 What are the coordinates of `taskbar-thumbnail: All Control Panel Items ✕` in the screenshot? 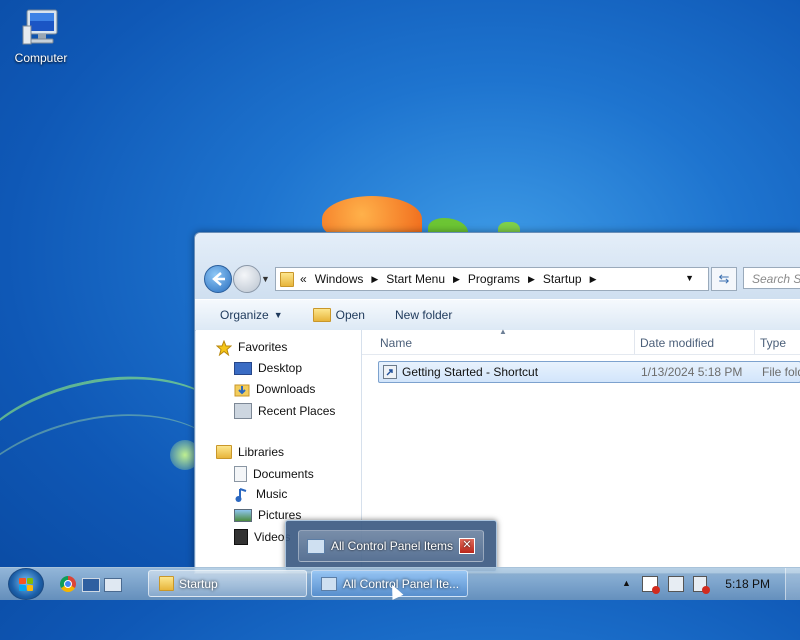 It's located at (391, 546).